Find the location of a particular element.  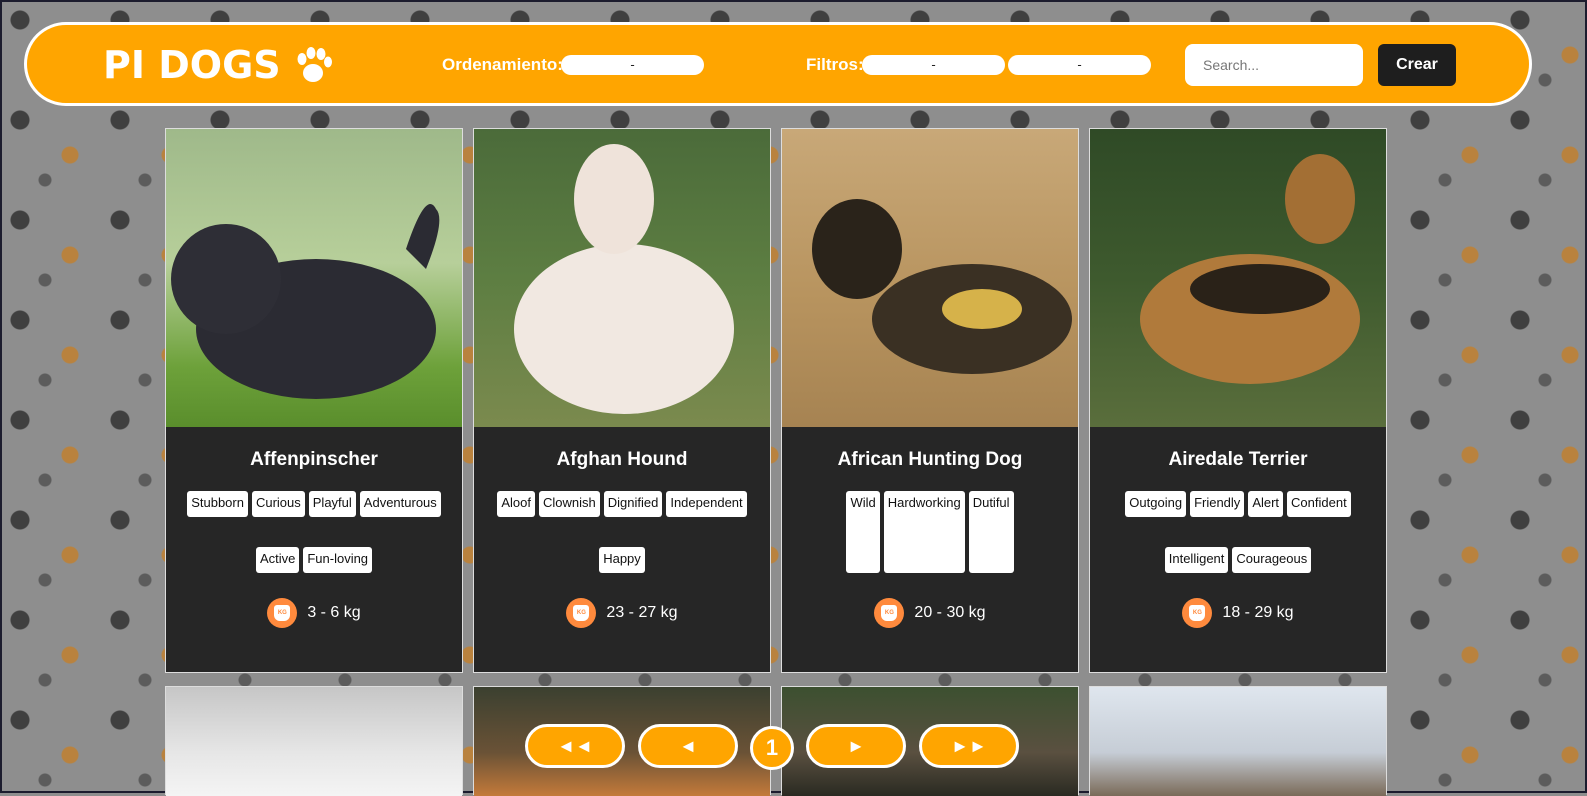

create-button: Crear is located at coordinates (1417, 65).